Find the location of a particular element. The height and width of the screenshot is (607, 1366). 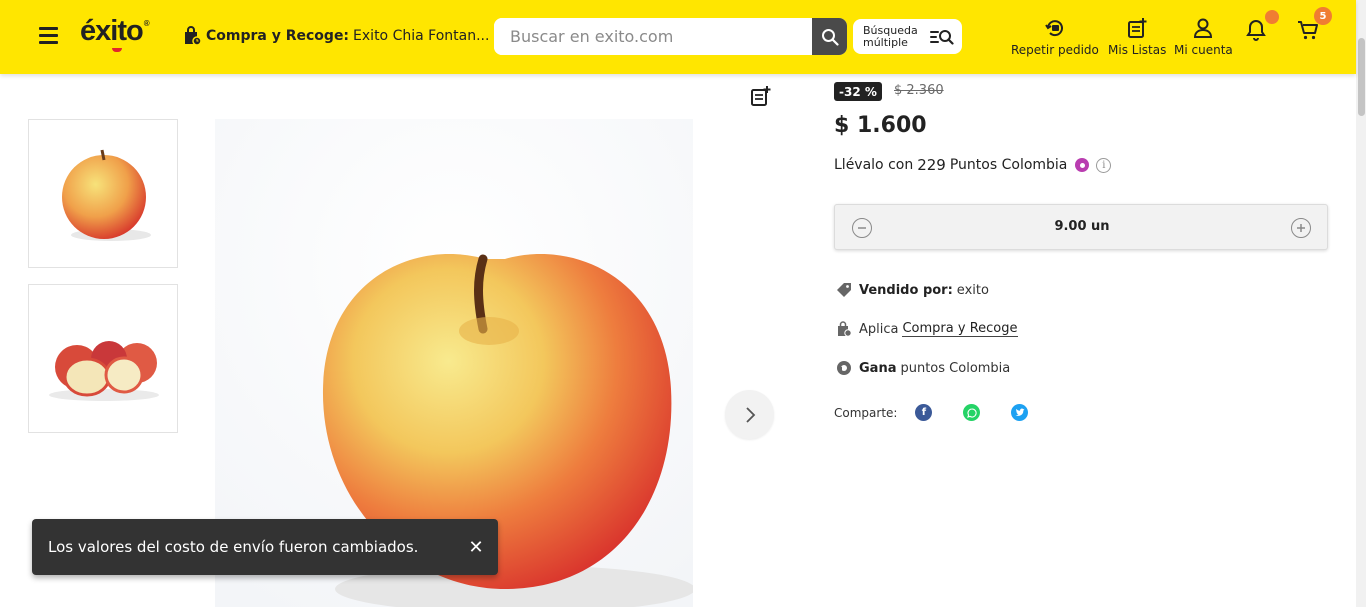

earn-label: Gana is located at coordinates (878, 368).